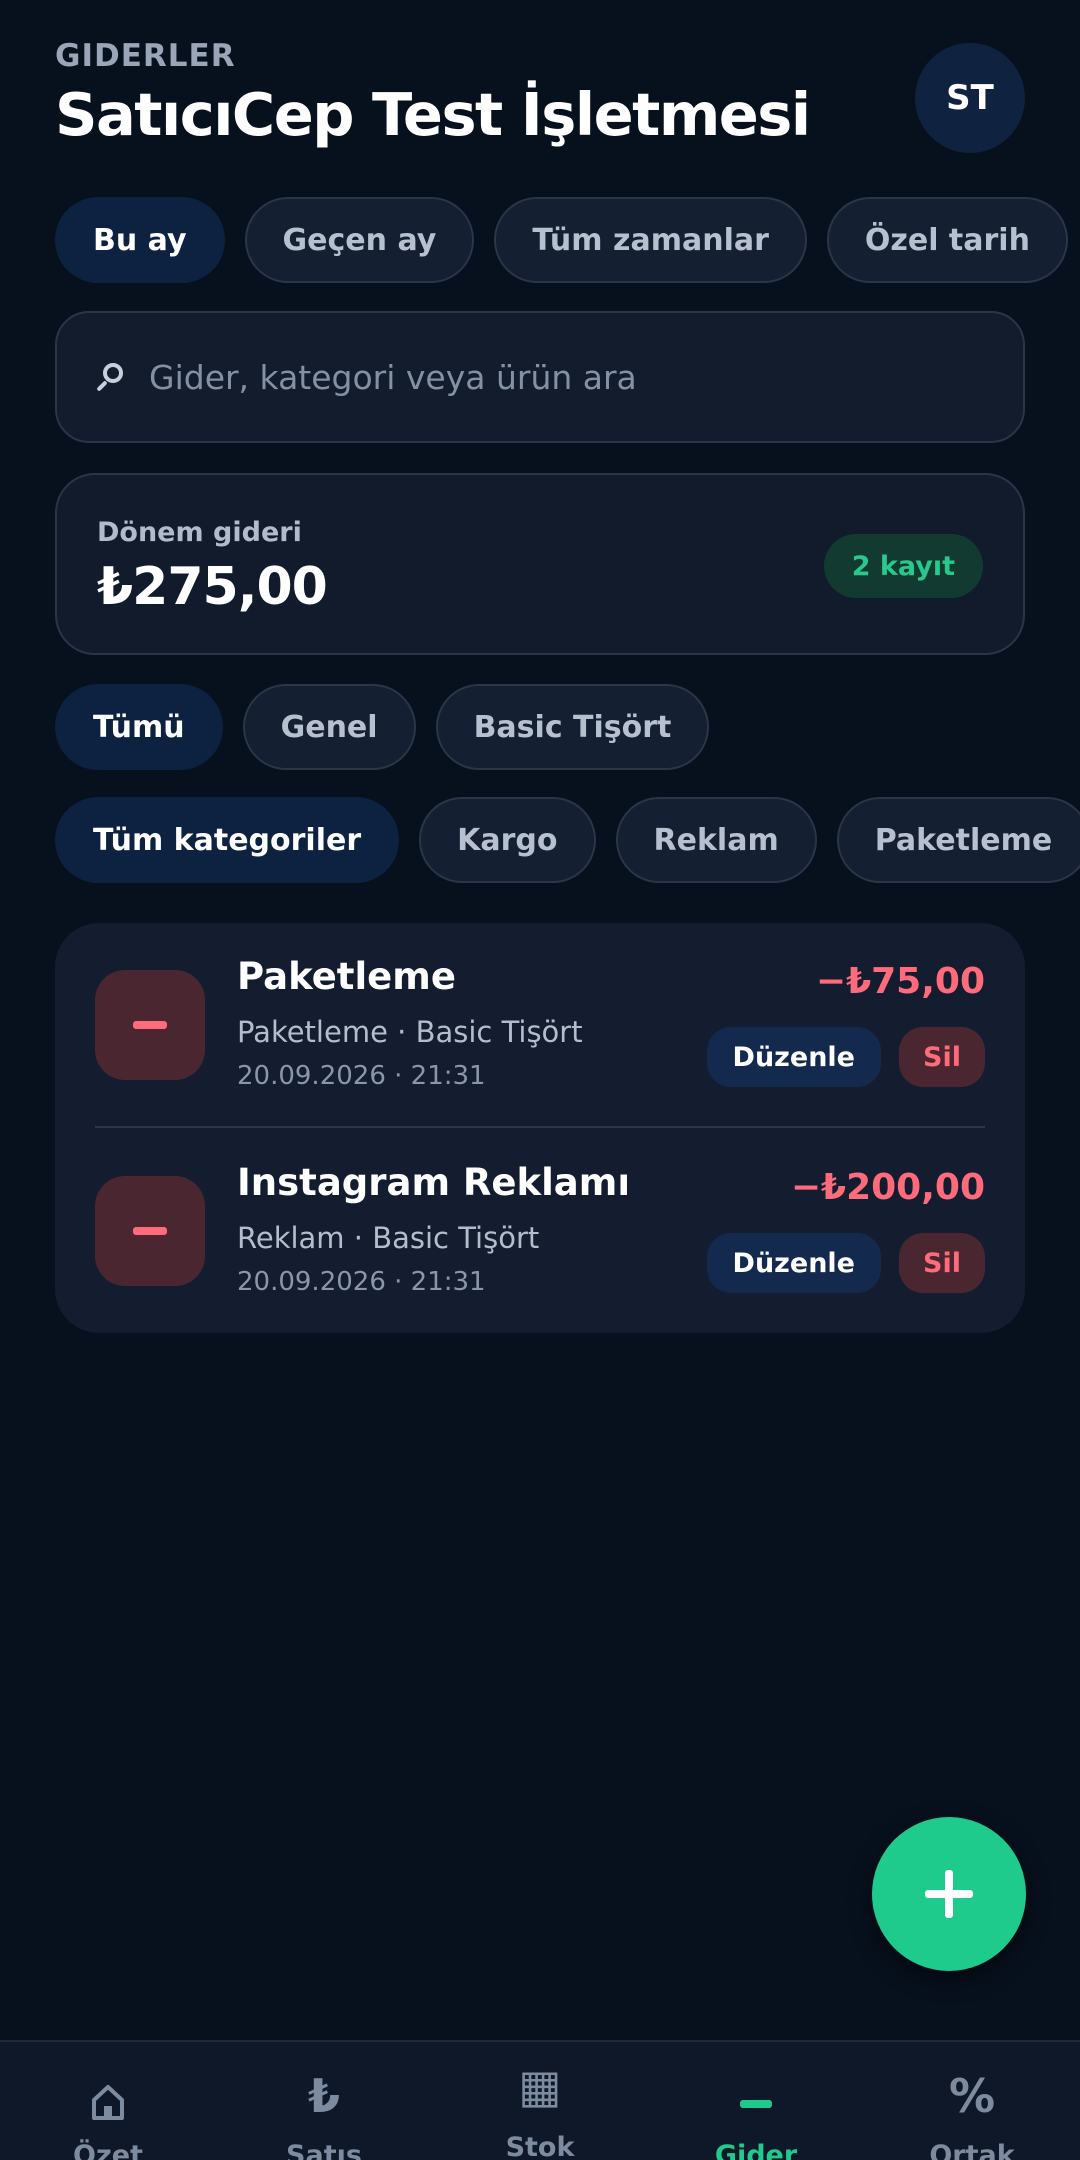 Image resolution: width=1080 pixels, height=2160 pixels. What do you see at coordinates (970, 98) in the screenshot?
I see `avatar: ST` at bounding box center [970, 98].